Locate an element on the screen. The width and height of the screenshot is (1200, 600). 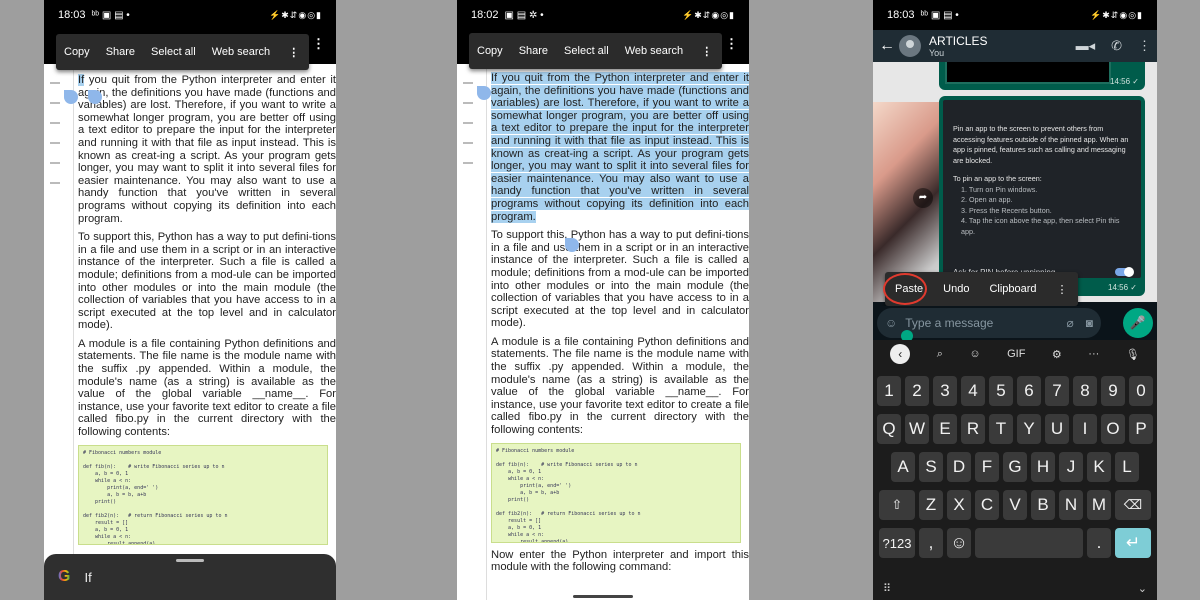
key: N is located at coordinates (1071, 505).